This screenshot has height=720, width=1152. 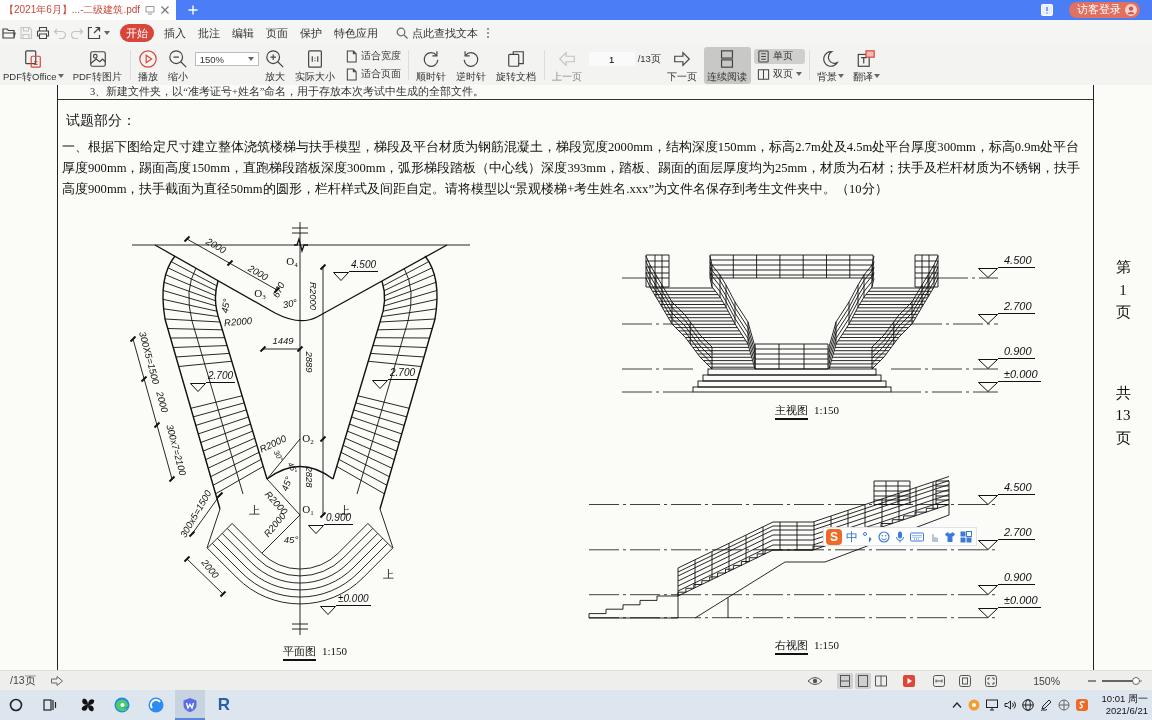 I want to click on speaker-icon, so click(x=1009, y=705).